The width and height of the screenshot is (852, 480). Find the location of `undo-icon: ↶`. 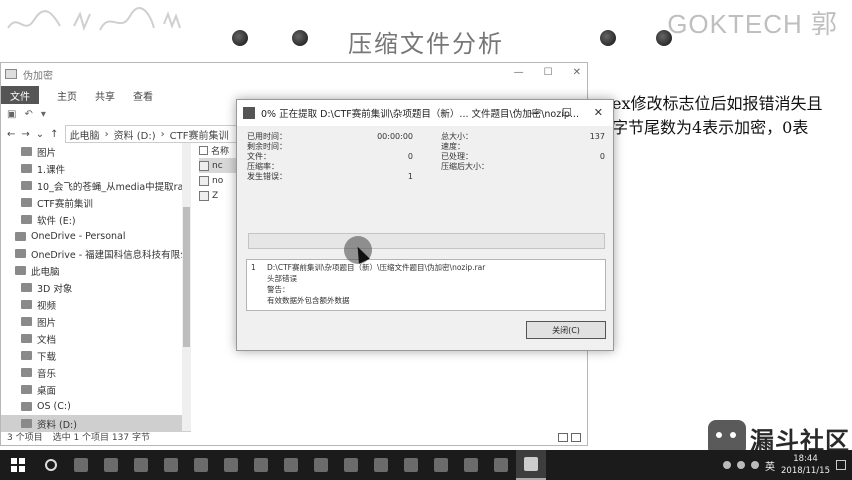

undo-icon: ↶ is located at coordinates (28, 114).